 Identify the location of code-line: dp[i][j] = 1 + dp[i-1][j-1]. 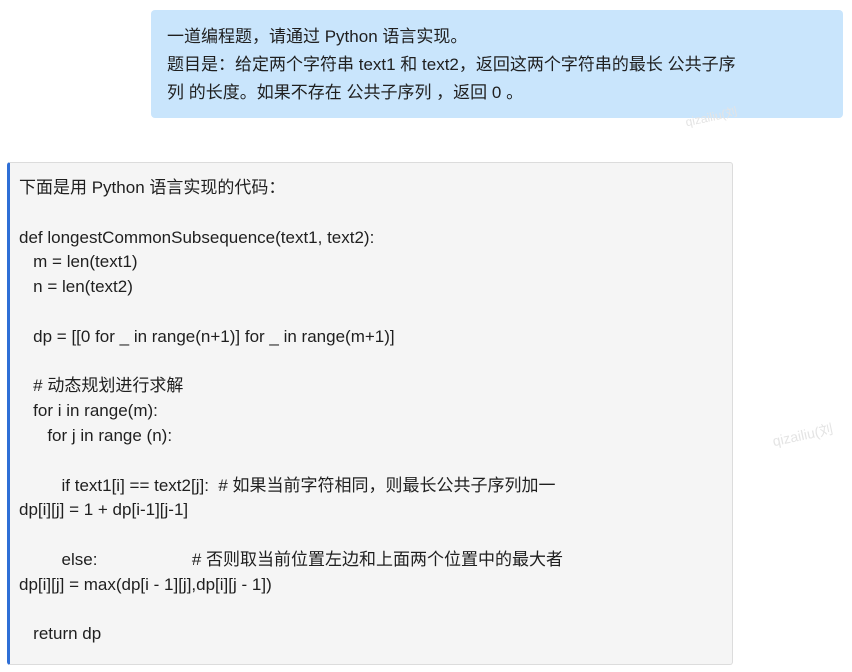
(104, 510).